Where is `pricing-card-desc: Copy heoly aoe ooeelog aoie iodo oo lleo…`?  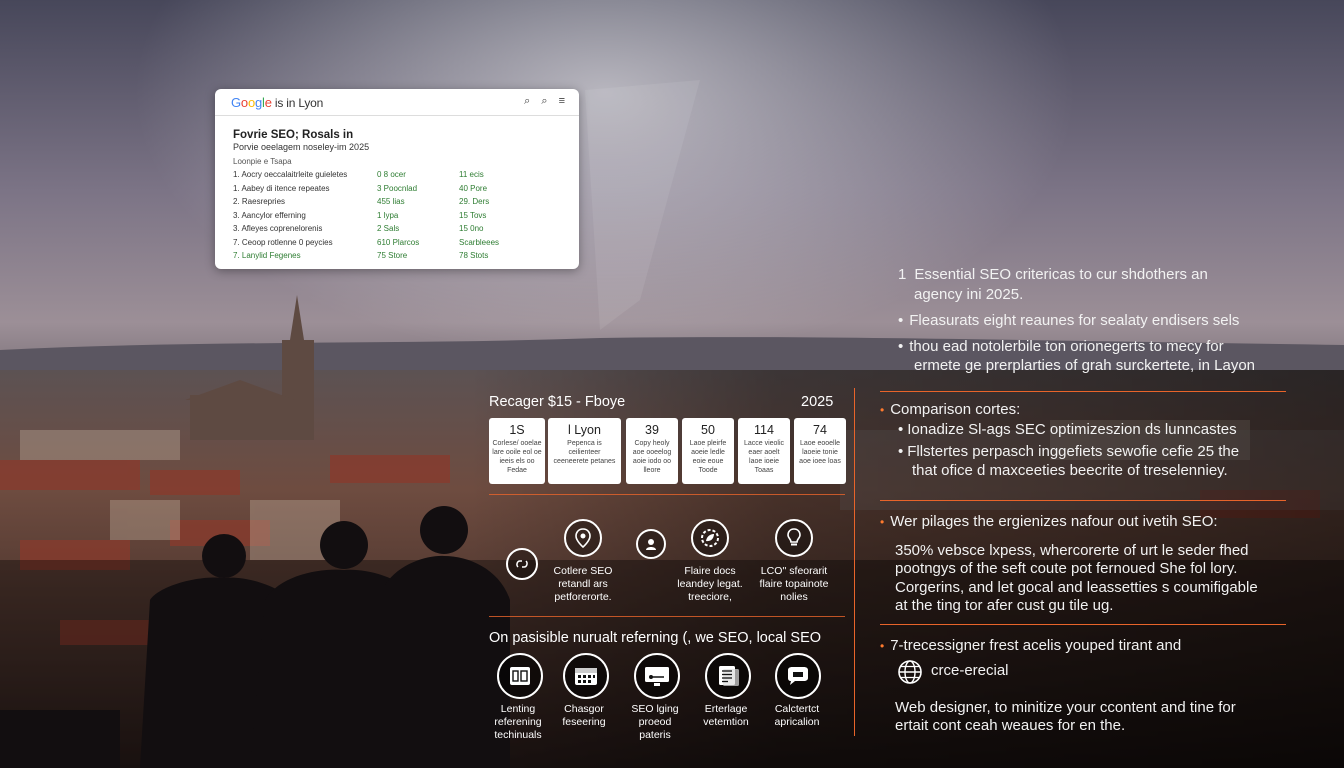 pricing-card-desc: Copy heoly aoe ooeelog aoie iodo oo lleo… is located at coordinates (652, 457).